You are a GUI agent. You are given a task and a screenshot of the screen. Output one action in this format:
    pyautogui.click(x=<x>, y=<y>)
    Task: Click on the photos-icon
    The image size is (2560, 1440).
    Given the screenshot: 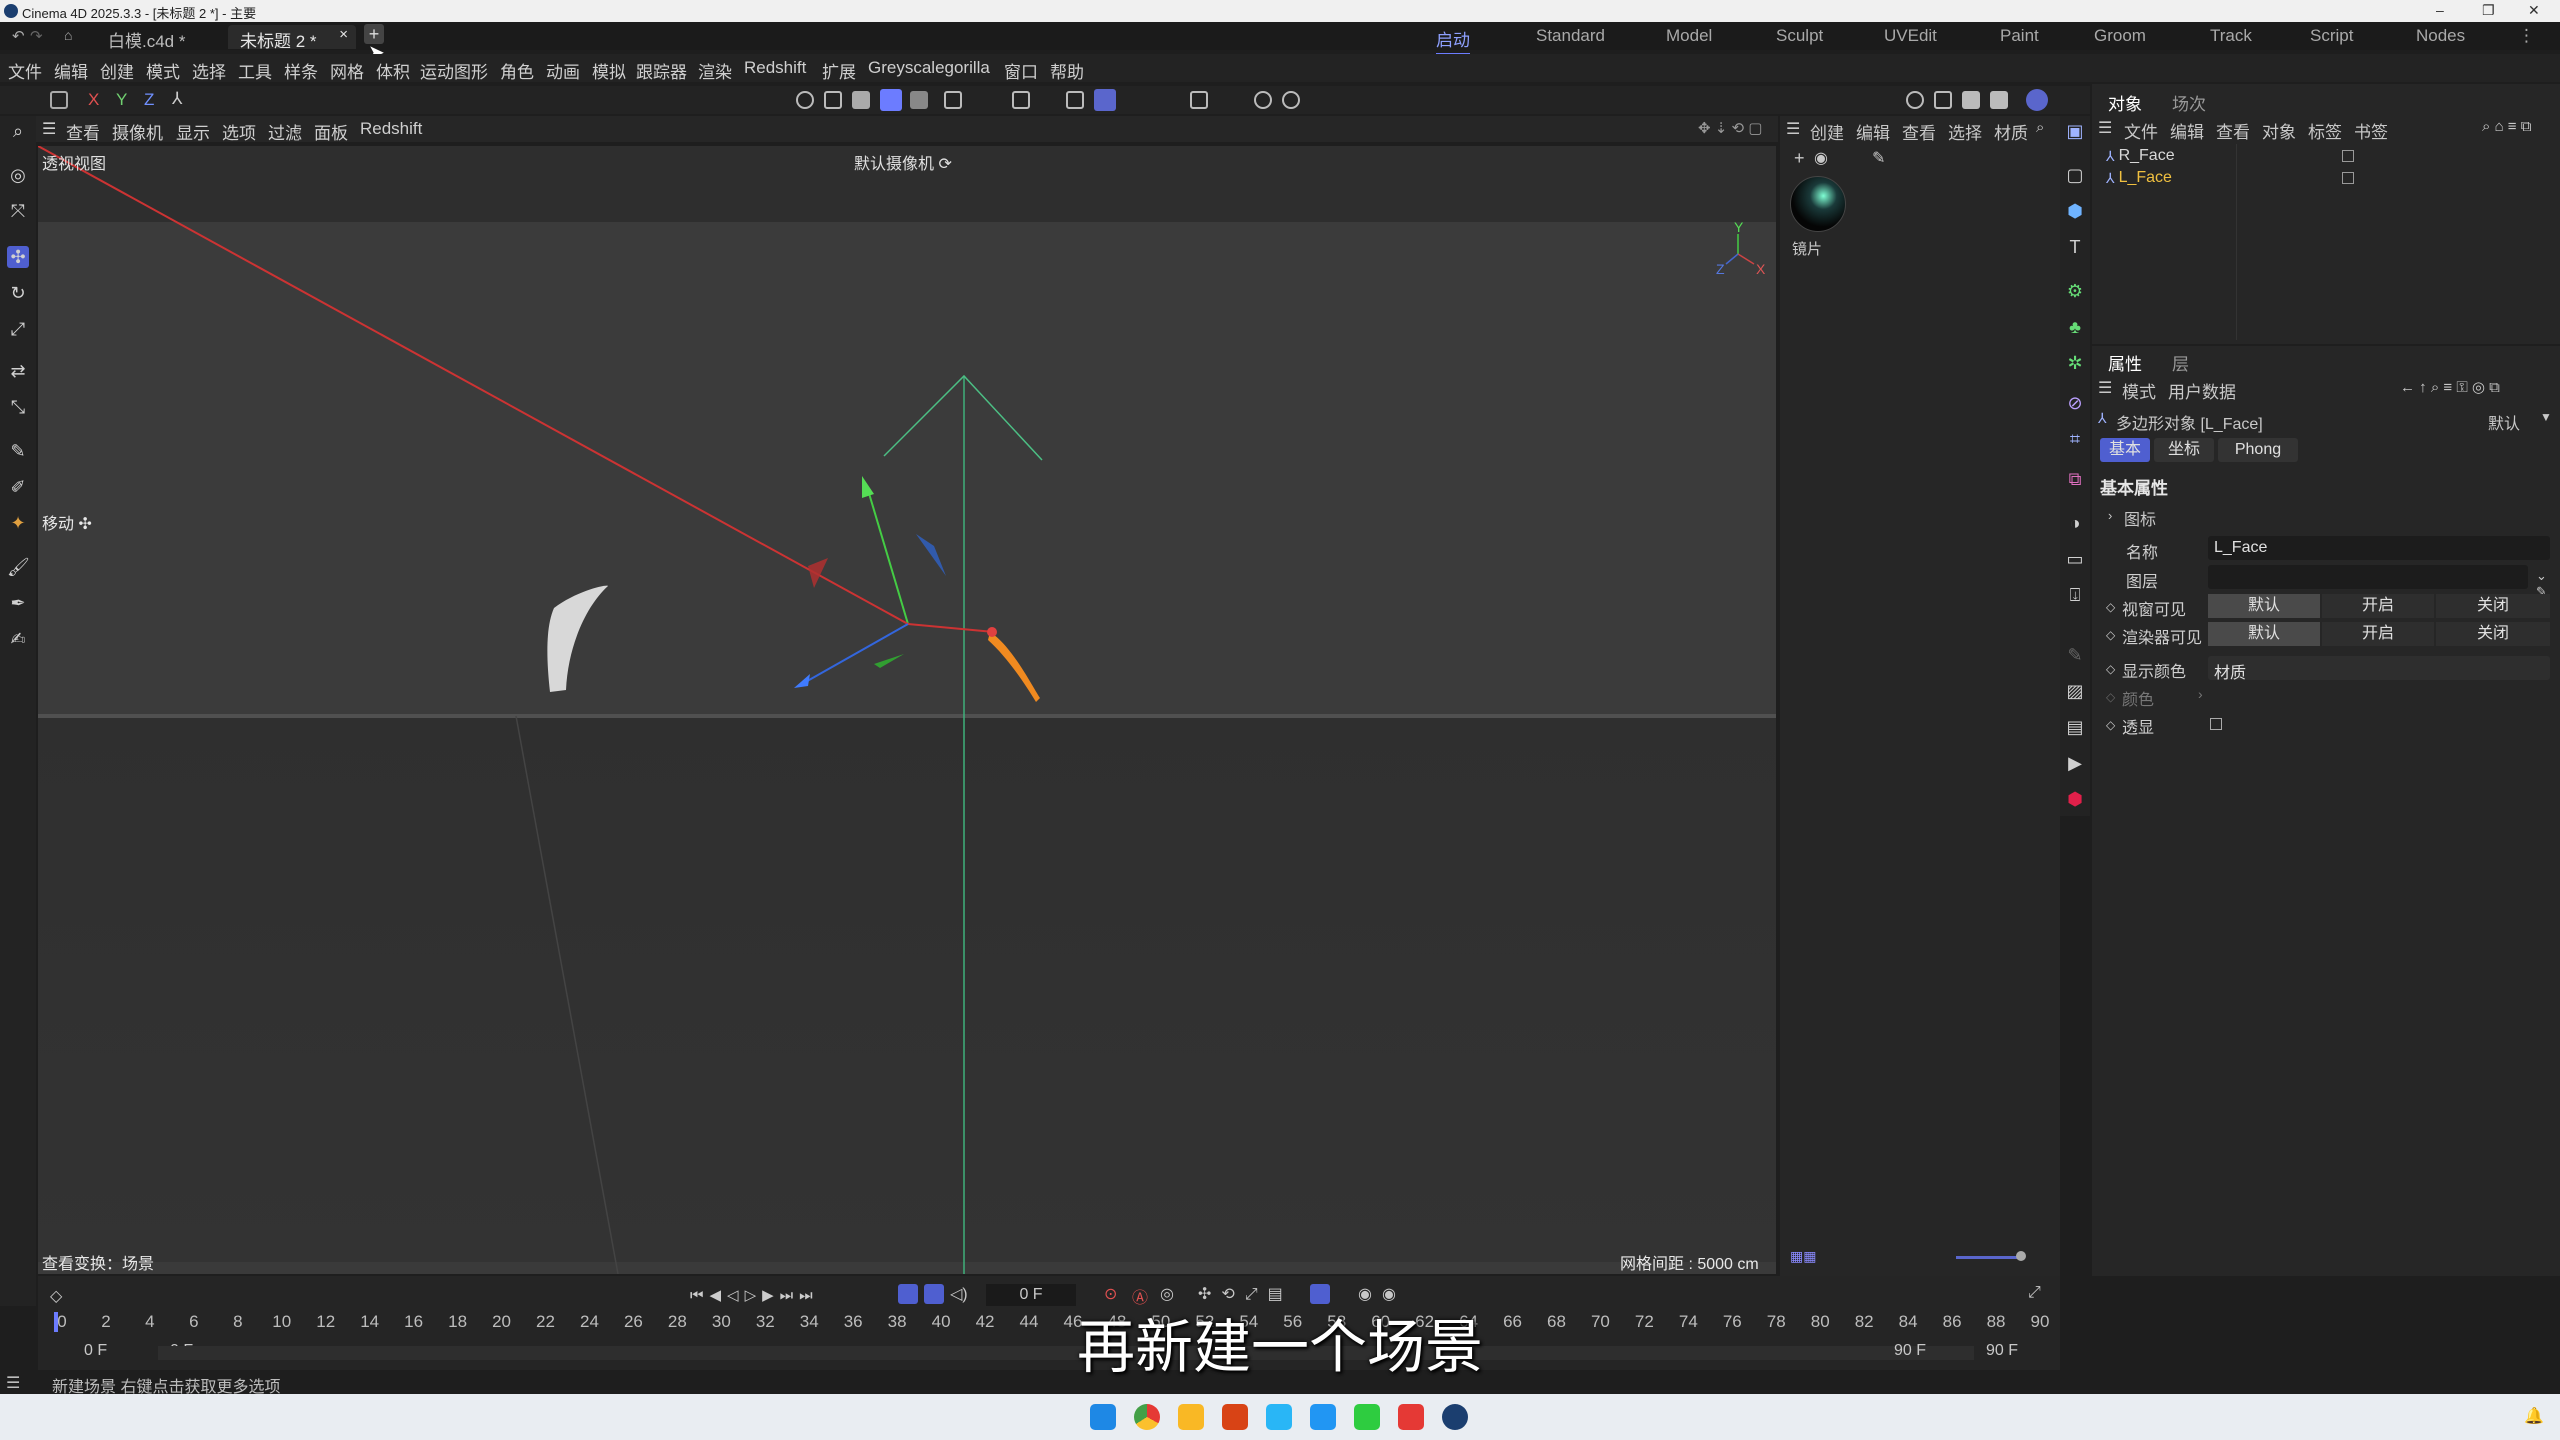 What is the action you would take?
    pyautogui.click(x=1279, y=1417)
    